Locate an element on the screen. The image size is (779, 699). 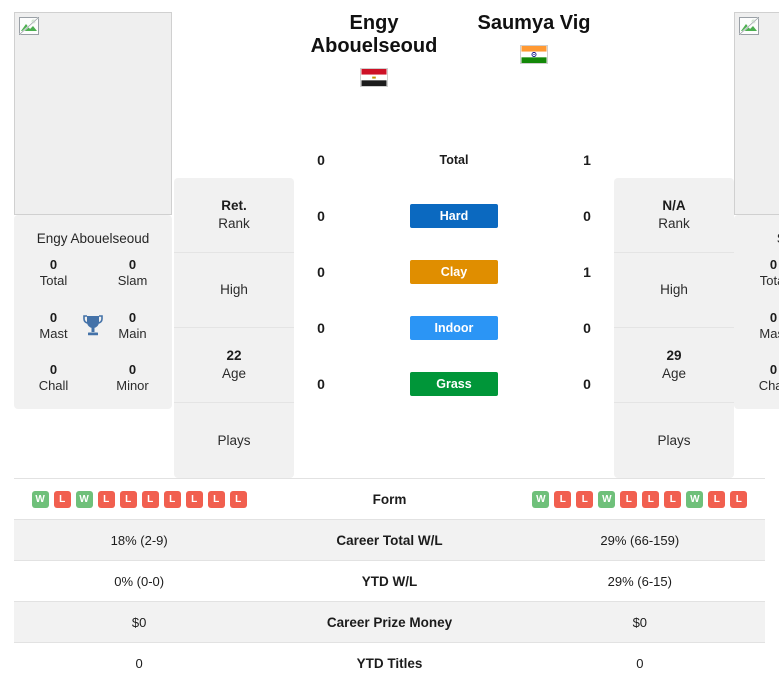
right-high-label: High is located at coordinates (674, 290).